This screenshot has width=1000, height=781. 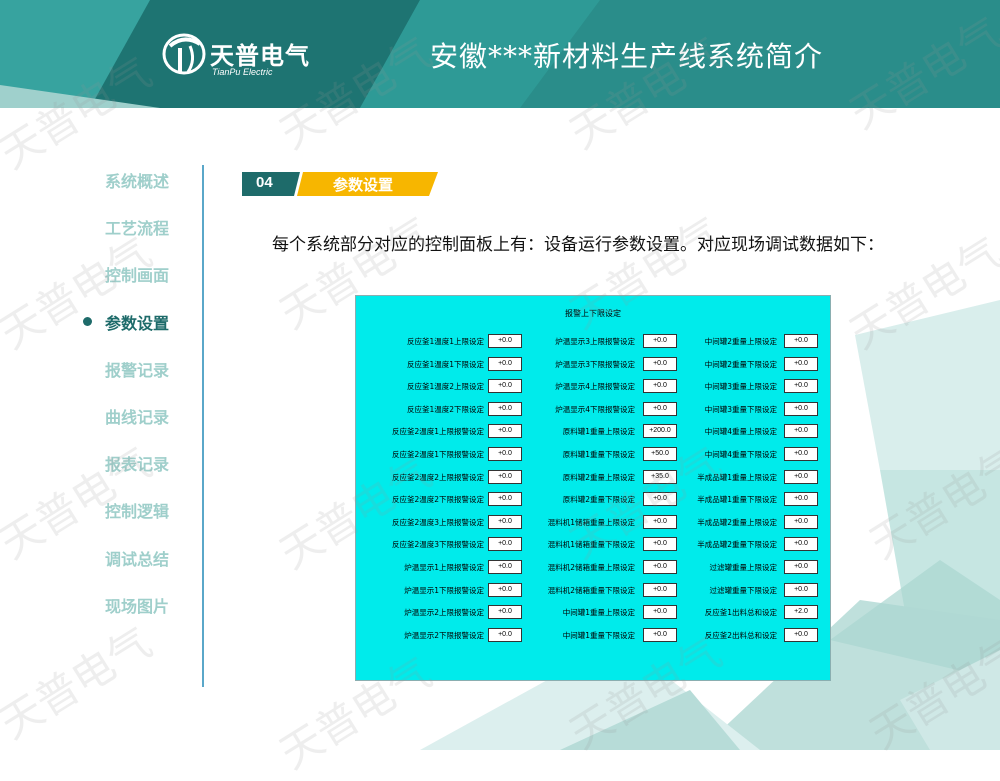 I want to click on sidebar-item-site-photos: 现场图片, so click(x=135, y=602).